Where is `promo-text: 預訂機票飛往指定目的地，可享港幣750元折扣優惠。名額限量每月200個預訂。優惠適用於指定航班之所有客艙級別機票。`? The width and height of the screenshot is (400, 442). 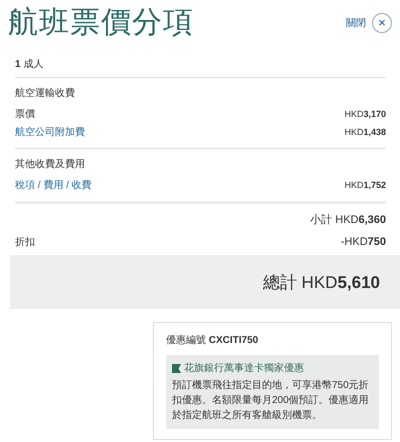
promo-text: 預訂機票飛往指定目的地，可享港幣750元折扣優惠。名額限量每月200個預訂。優惠適用於指定航班之所有客艙級別機票。 is located at coordinates (271, 400).